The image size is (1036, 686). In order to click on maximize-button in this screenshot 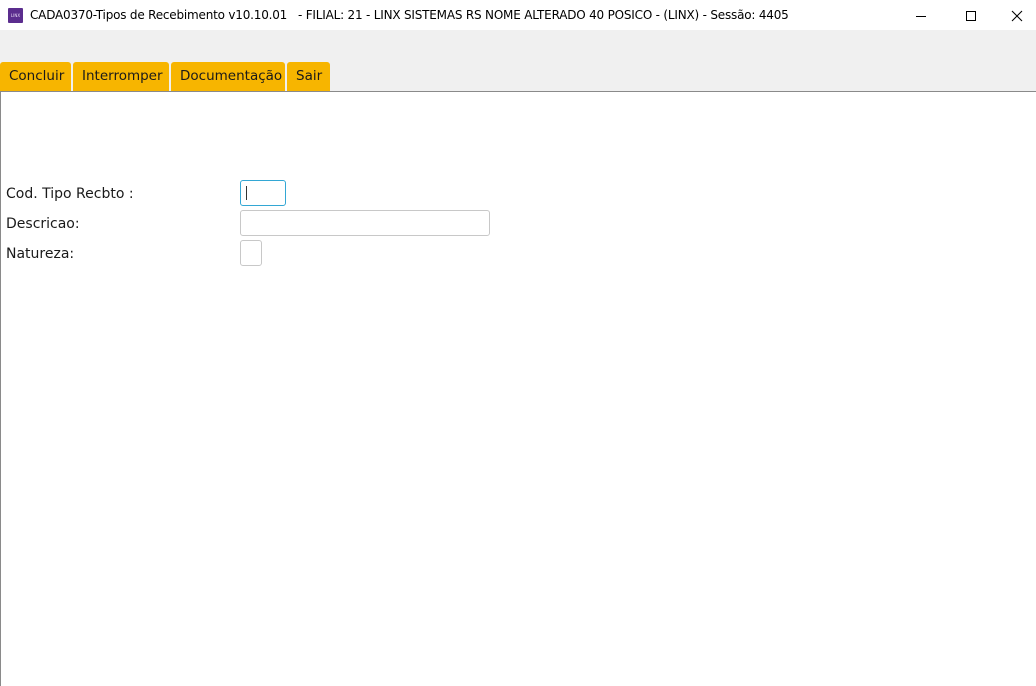, I will do `click(971, 15)`.